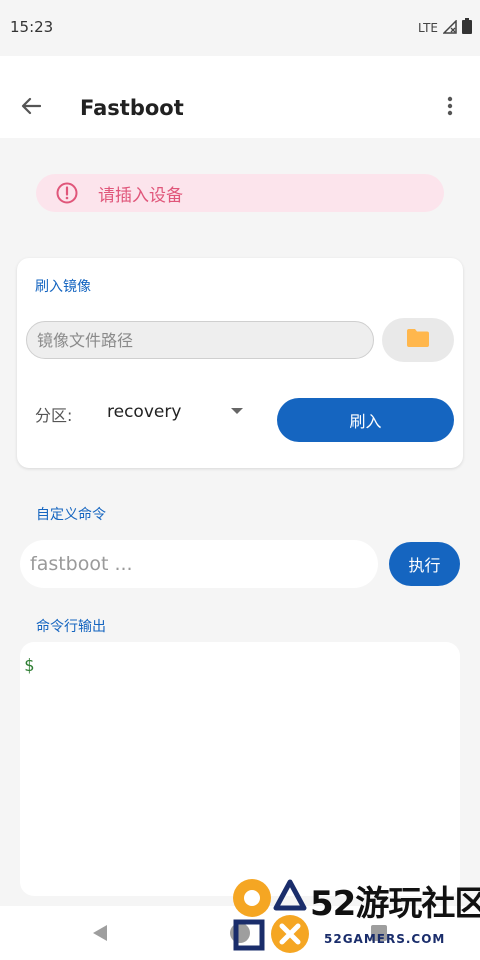 This screenshot has height=960, width=480. I want to click on custom-command-label: 自定义命令, so click(71, 515).